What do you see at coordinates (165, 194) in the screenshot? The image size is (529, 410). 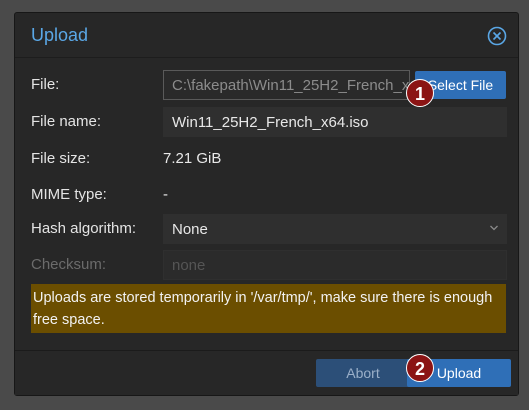 I see `mime-type-value: -` at bounding box center [165, 194].